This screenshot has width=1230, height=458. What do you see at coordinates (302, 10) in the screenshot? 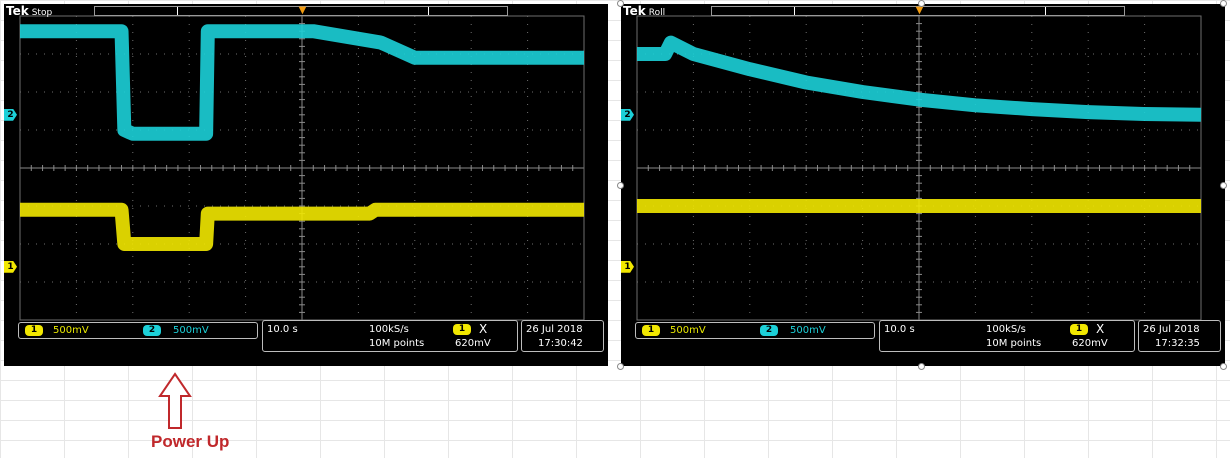
I see `trigger-position-icon: ▼` at bounding box center [302, 10].